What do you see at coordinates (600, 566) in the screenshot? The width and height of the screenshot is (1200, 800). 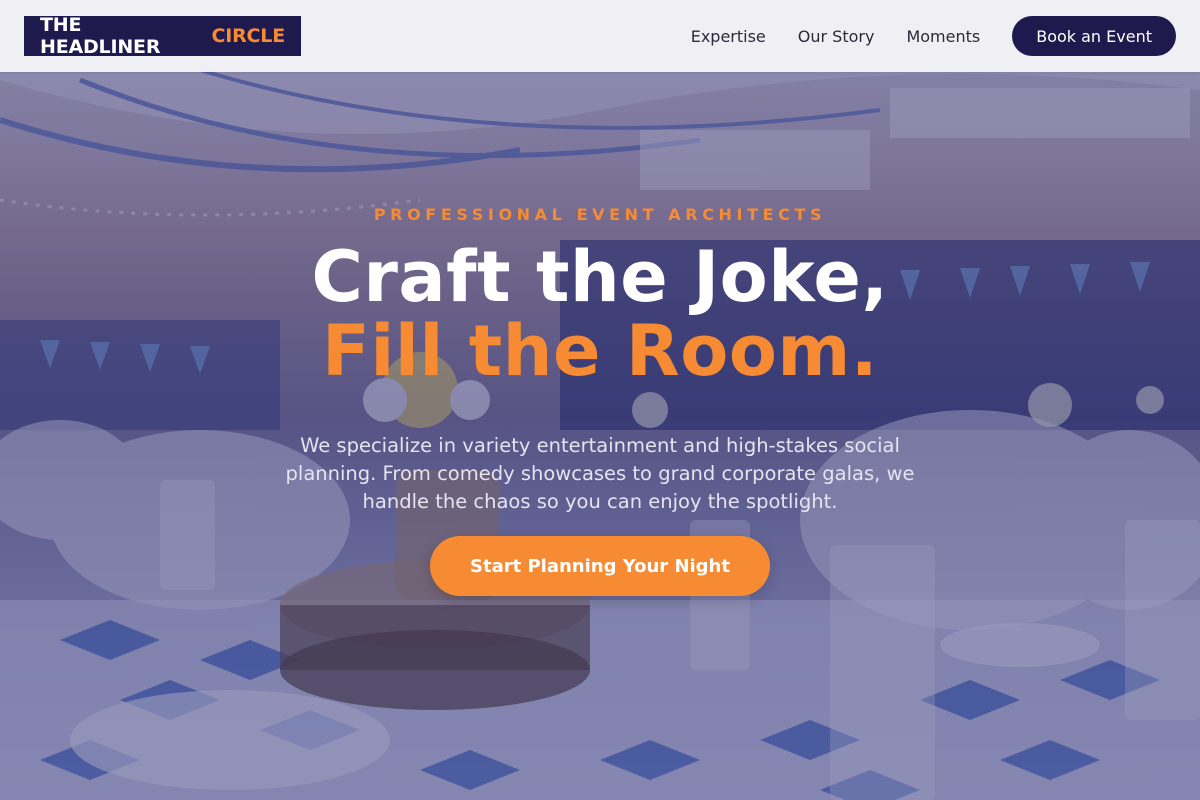 I see `start-planning-button: Start Planning Your Night` at bounding box center [600, 566].